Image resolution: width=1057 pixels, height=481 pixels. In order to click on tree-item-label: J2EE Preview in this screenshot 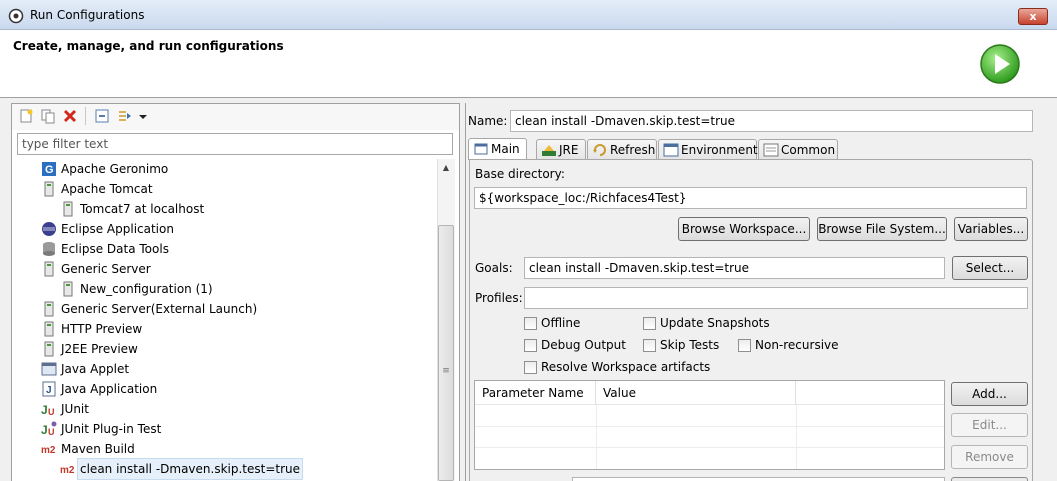, I will do `click(99, 349)`.